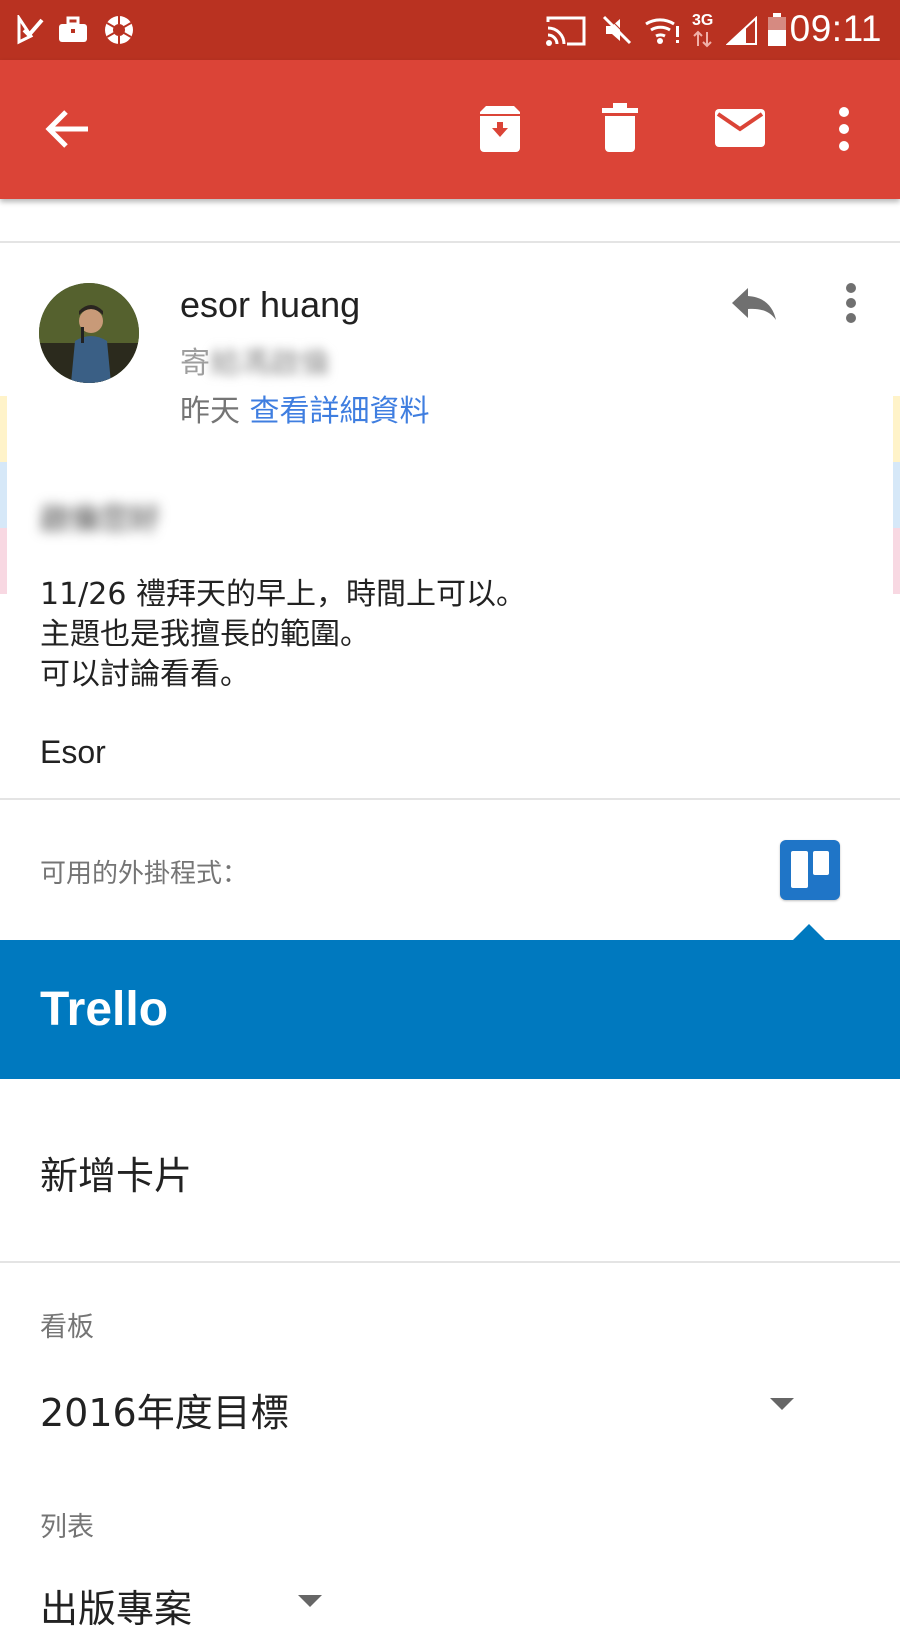 The width and height of the screenshot is (900, 1633). What do you see at coordinates (116, 1176) in the screenshot?
I see `add-card-label: 新增卡片` at bounding box center [116, 1176].